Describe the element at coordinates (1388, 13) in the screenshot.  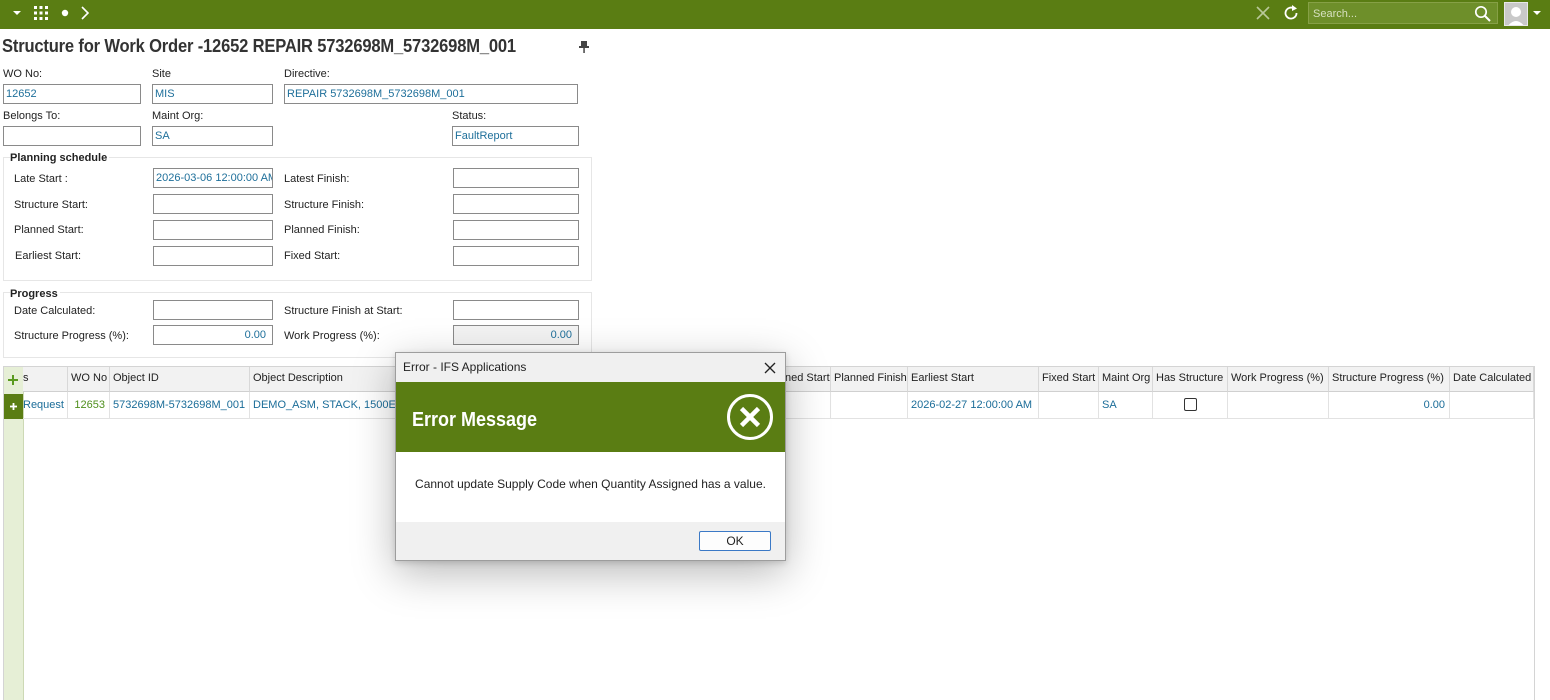
I see `search-input` at that location.